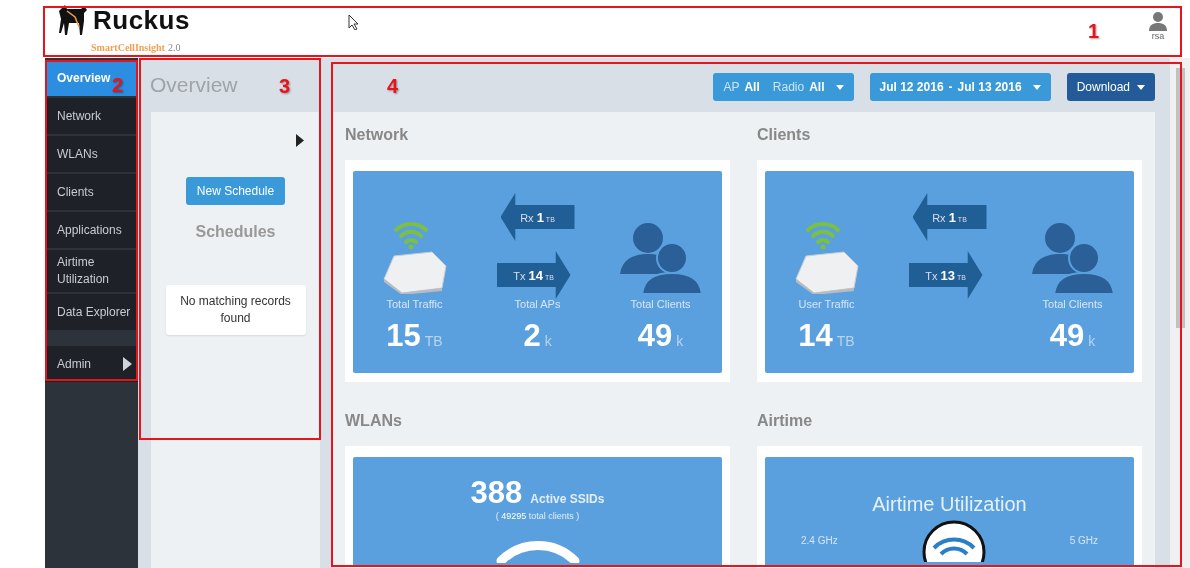 This screenshot has width=1190, height=568. Describe the element at coordinates (128, 47) in the screenshot. I see `product-name: SmartCellInsight` at that location.